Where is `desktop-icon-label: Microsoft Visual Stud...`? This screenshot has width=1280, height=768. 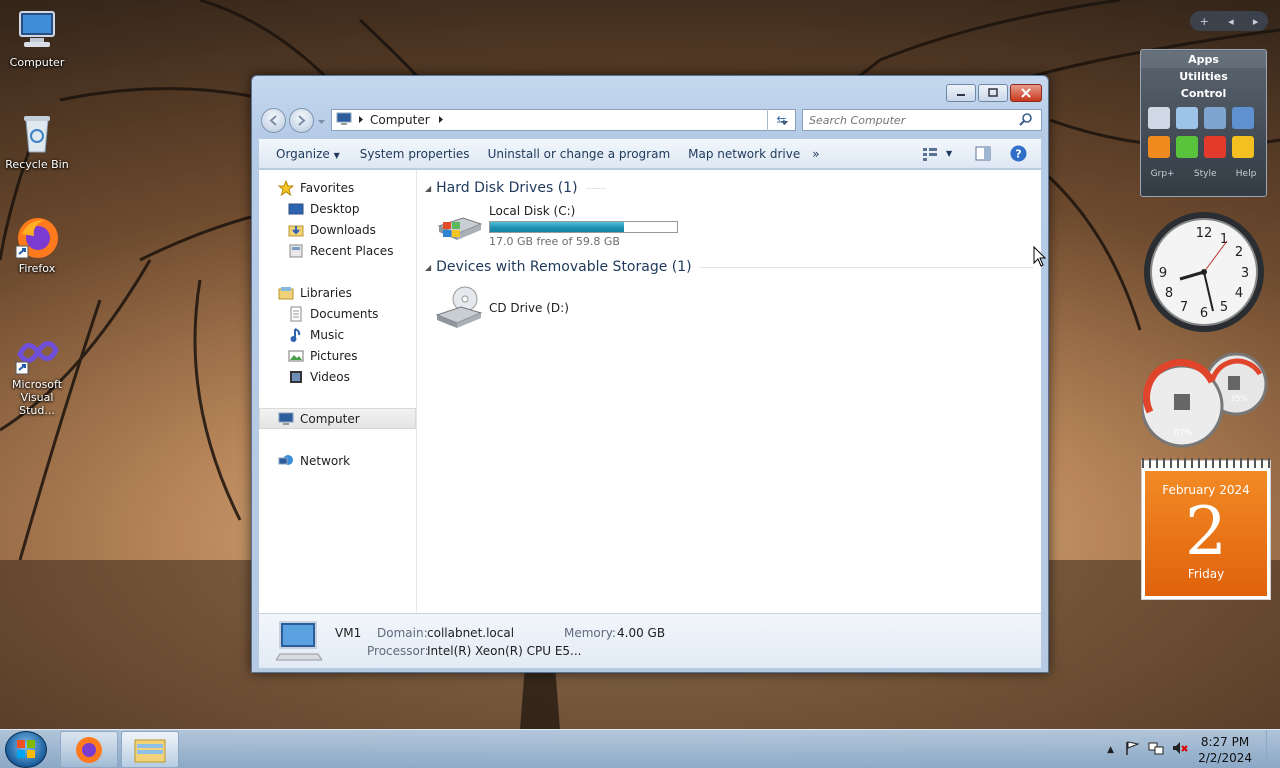
desktop-icon-label: Microsoft Visual Stud... is located at coordinates (37, 397).